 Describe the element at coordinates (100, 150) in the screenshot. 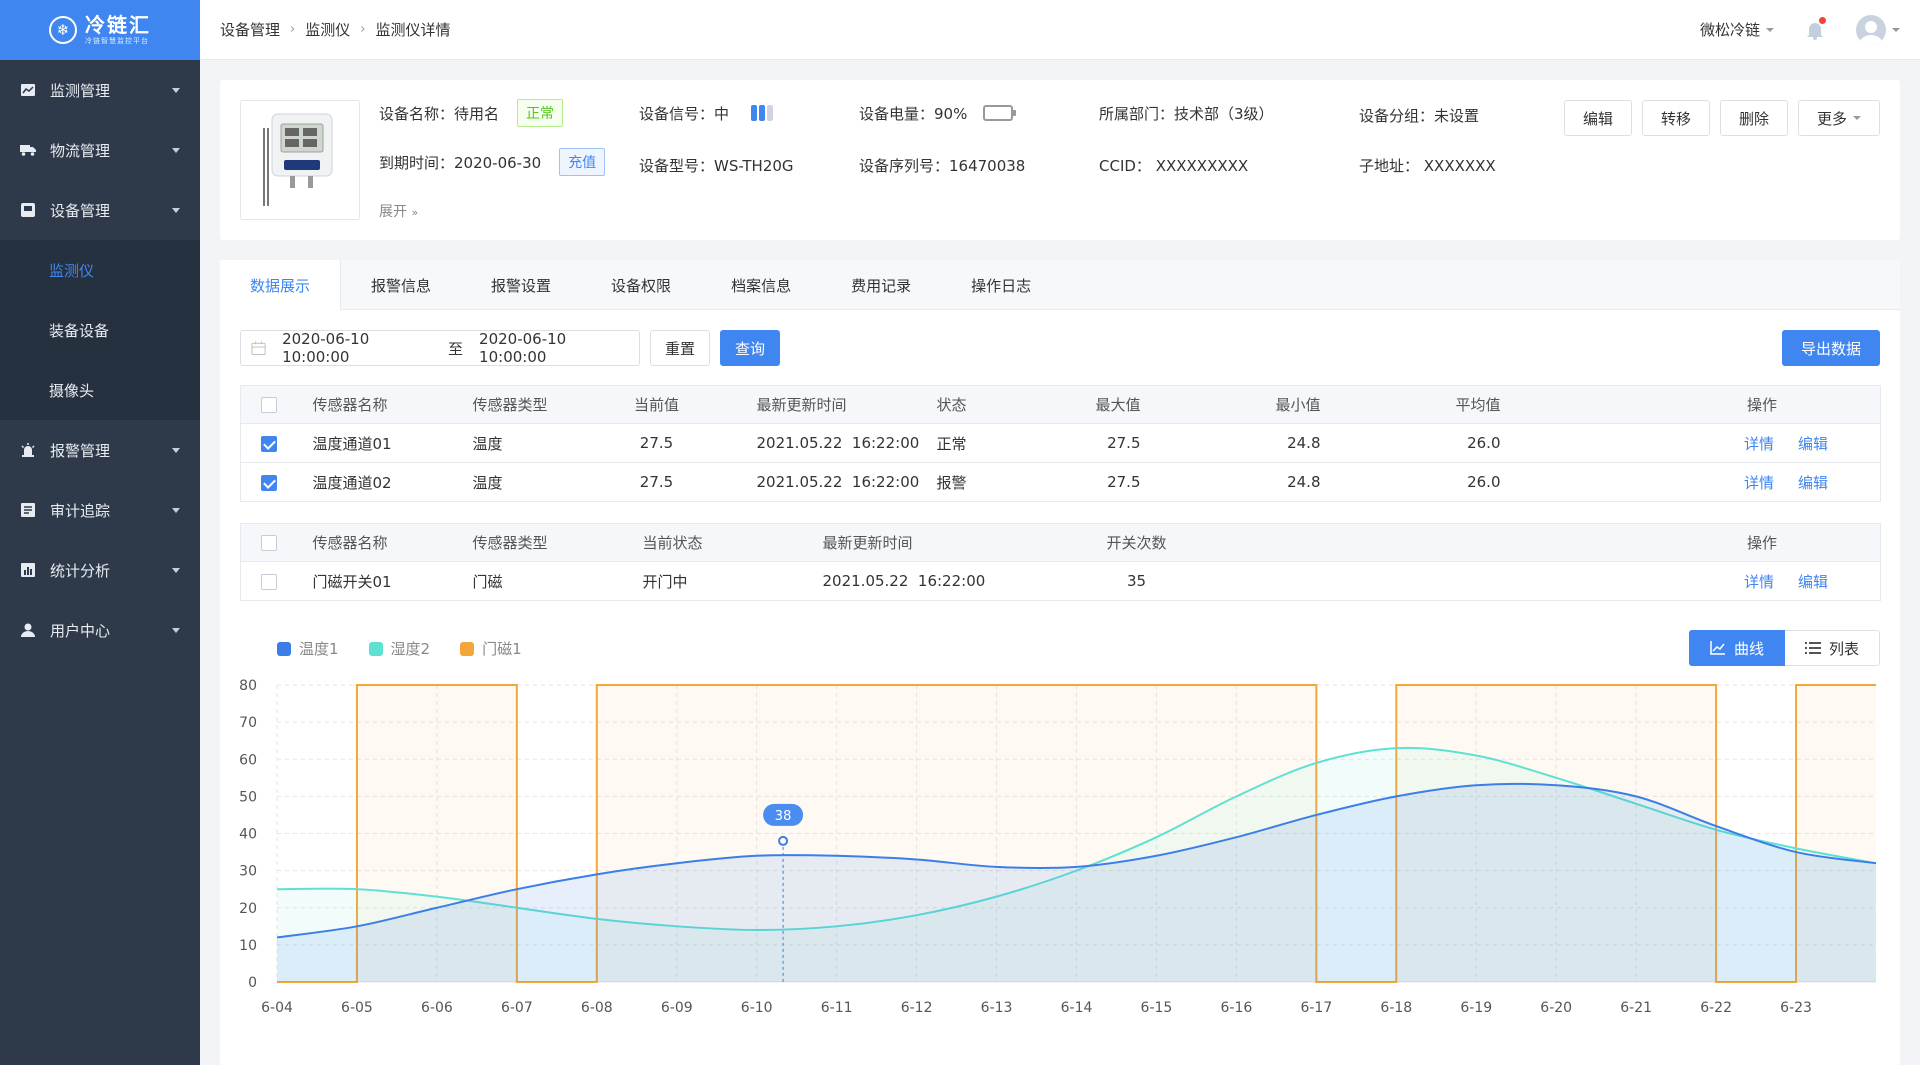

I see `sidebar-item-logistics: 物流管理` at that location.